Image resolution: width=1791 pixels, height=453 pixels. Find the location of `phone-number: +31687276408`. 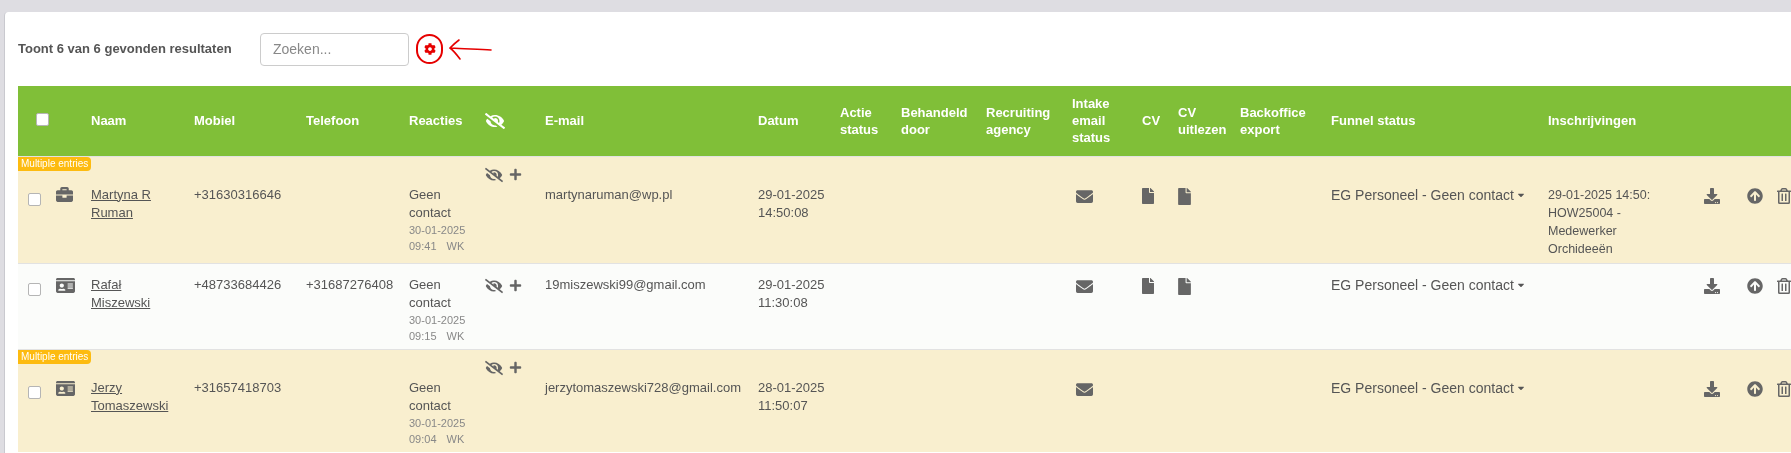

phone-number: +31687276408 is located at coordinates (350, 284).